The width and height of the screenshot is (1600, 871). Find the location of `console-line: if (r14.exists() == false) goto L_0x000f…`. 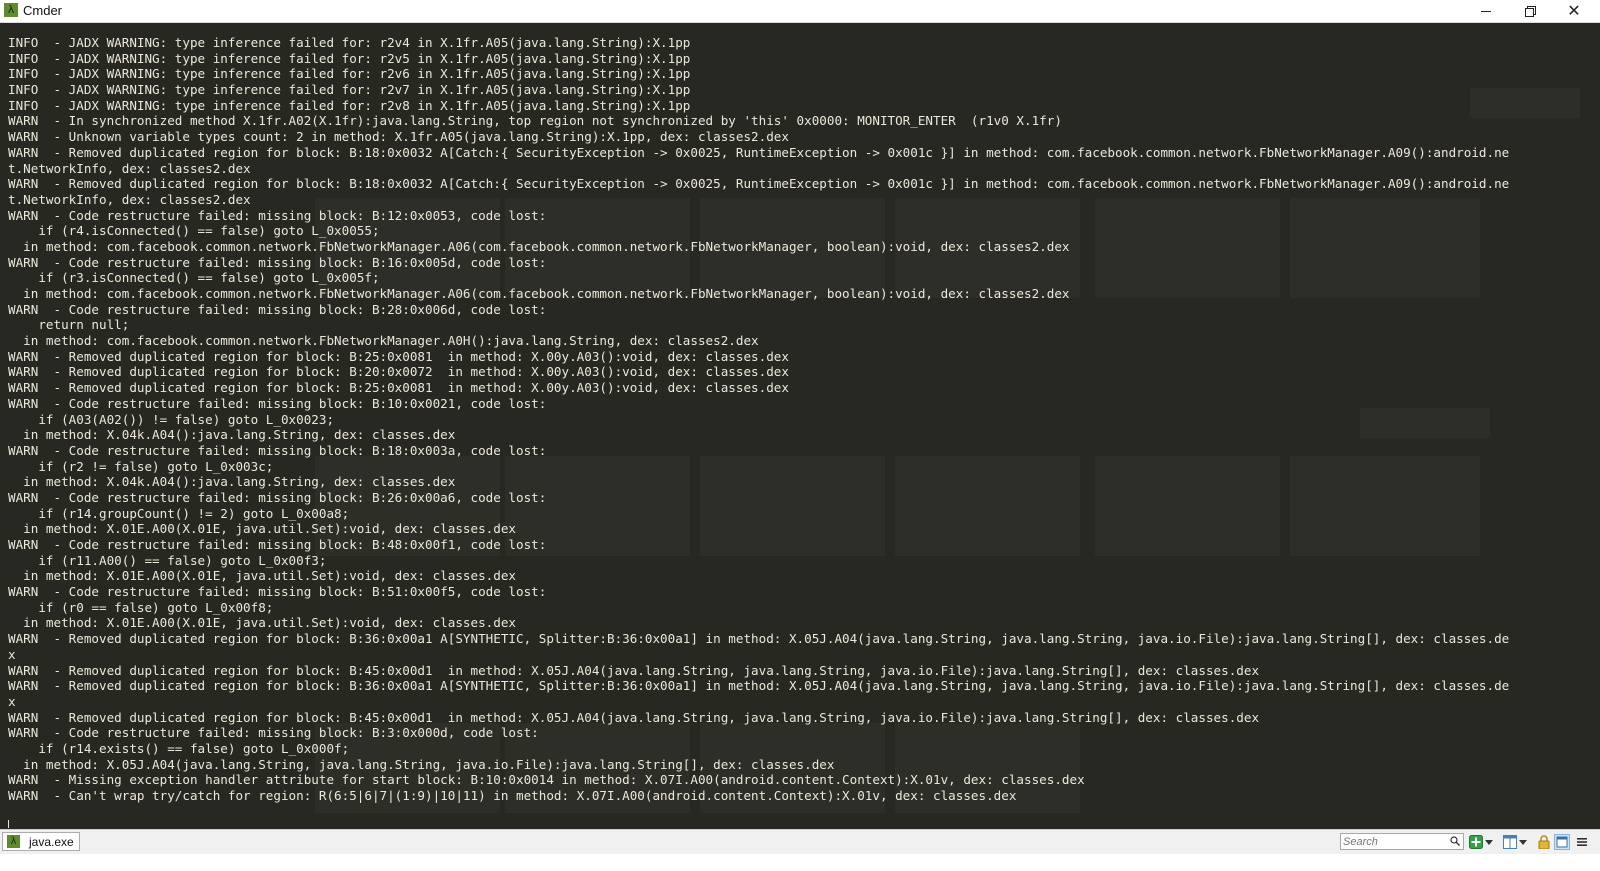

console-line: if (r14.exists() == false) goto L_0x000f… is located at coordinates (179, 748).